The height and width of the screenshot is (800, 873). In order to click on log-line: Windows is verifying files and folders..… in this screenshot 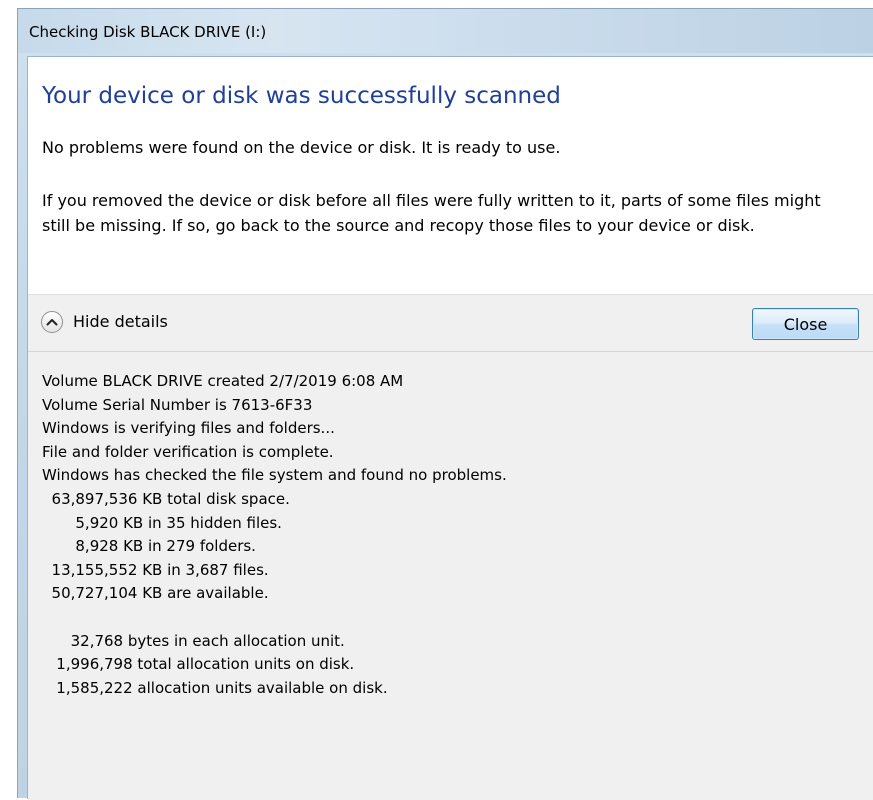, I will do `click(188, 428)`.